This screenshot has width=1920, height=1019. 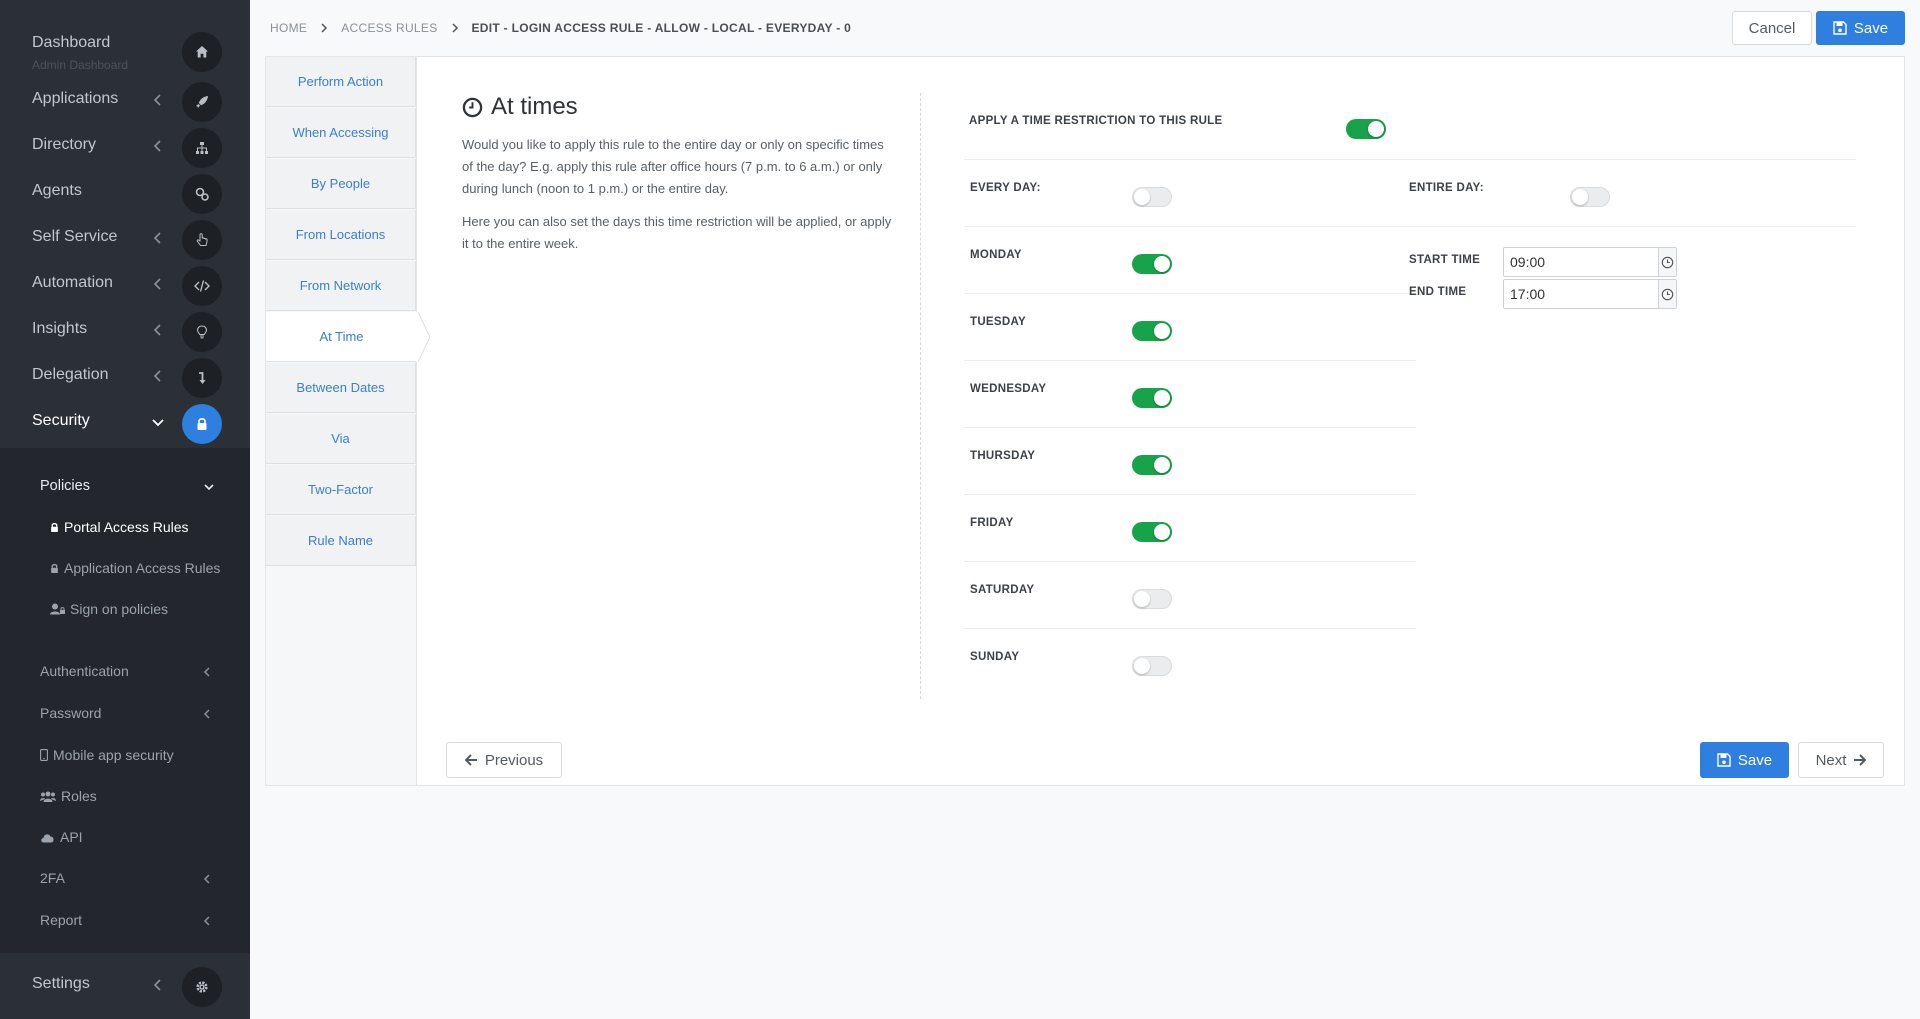 What do you see at coordinates (1590, 197) in the screenshot?
I see `entire-day-toggle` at bounding box center [1590, 197].